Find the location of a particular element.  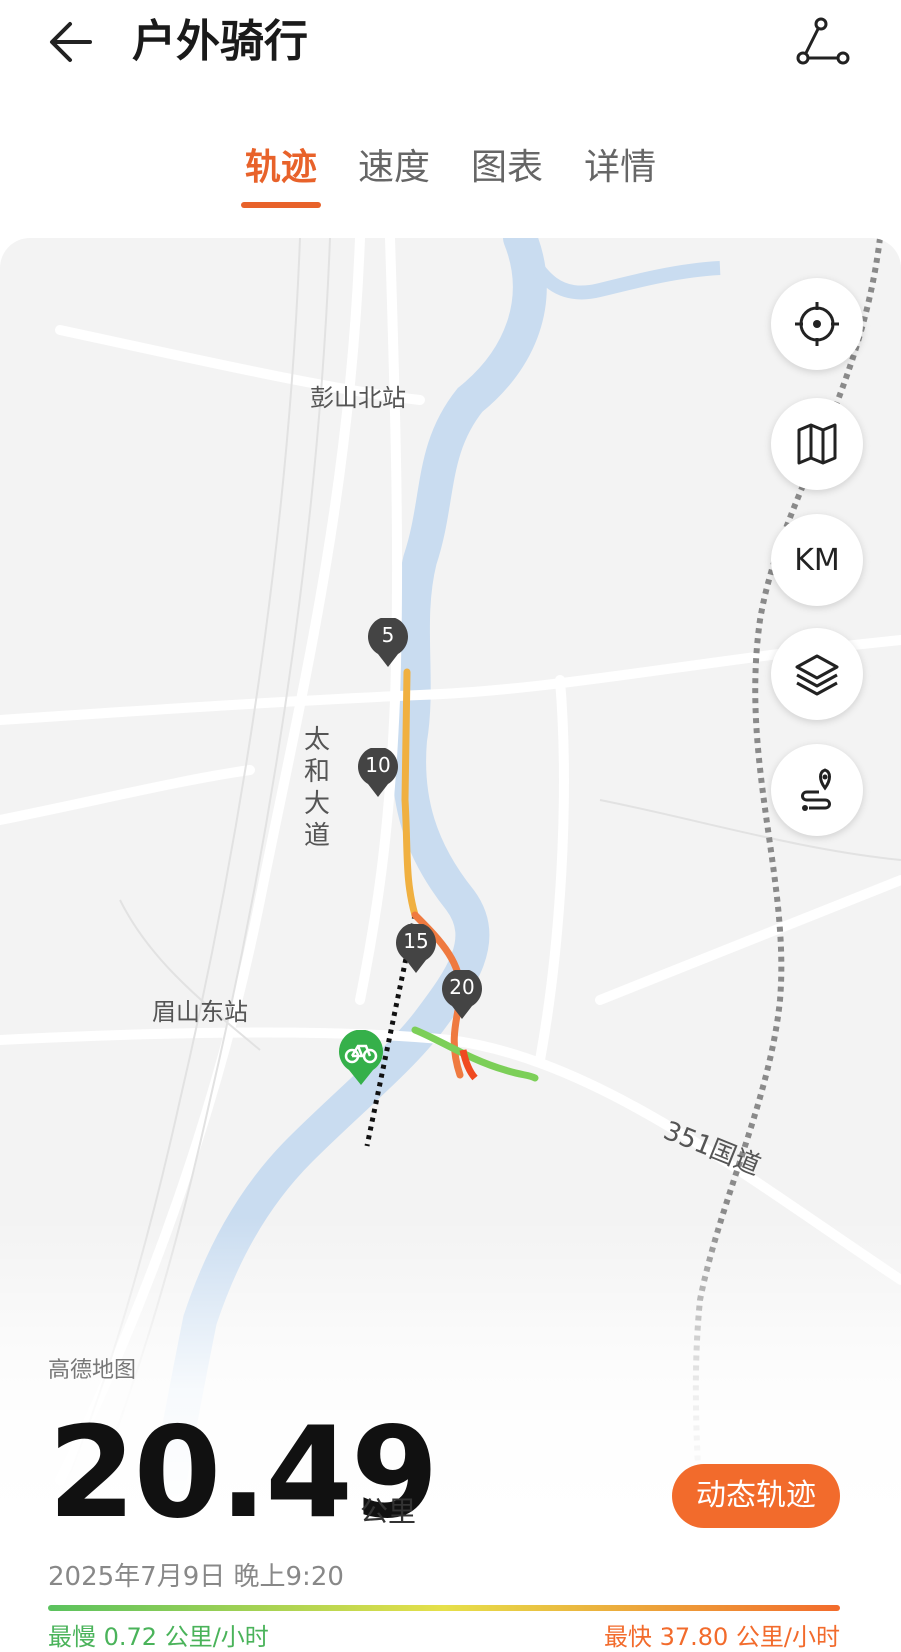

route-pin-icon is located at coordinates (816, 789).